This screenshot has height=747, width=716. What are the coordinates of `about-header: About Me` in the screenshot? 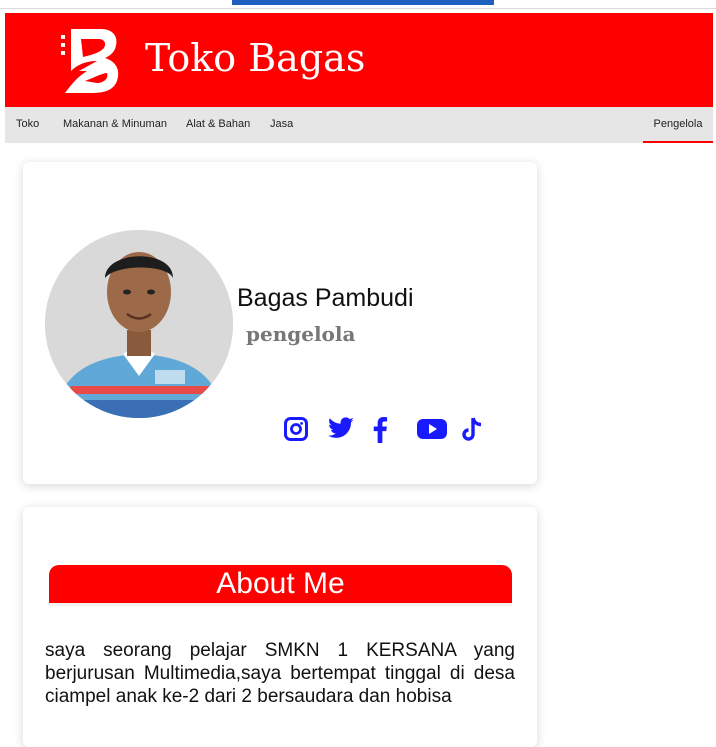 It's located at (280, 585).